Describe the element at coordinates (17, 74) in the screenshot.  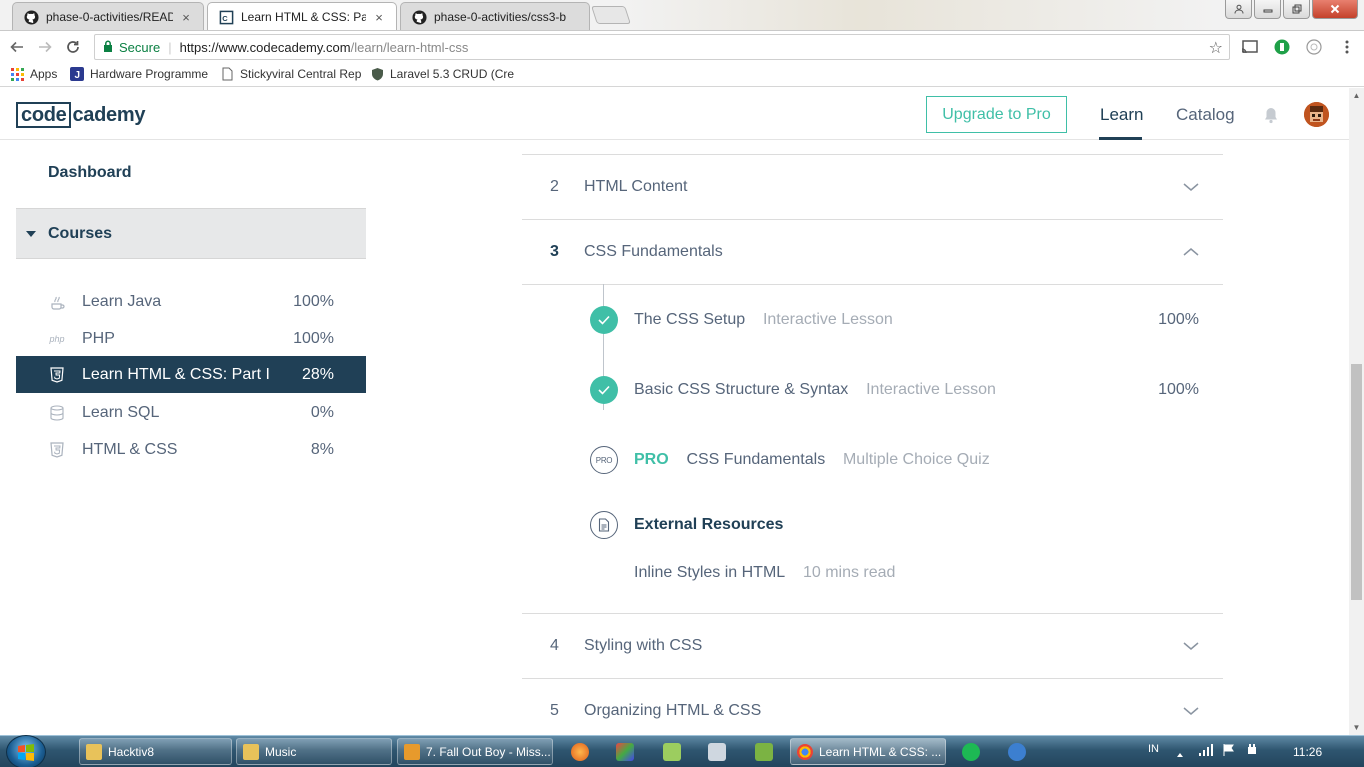
I see `apps-grid-icon` at that location.